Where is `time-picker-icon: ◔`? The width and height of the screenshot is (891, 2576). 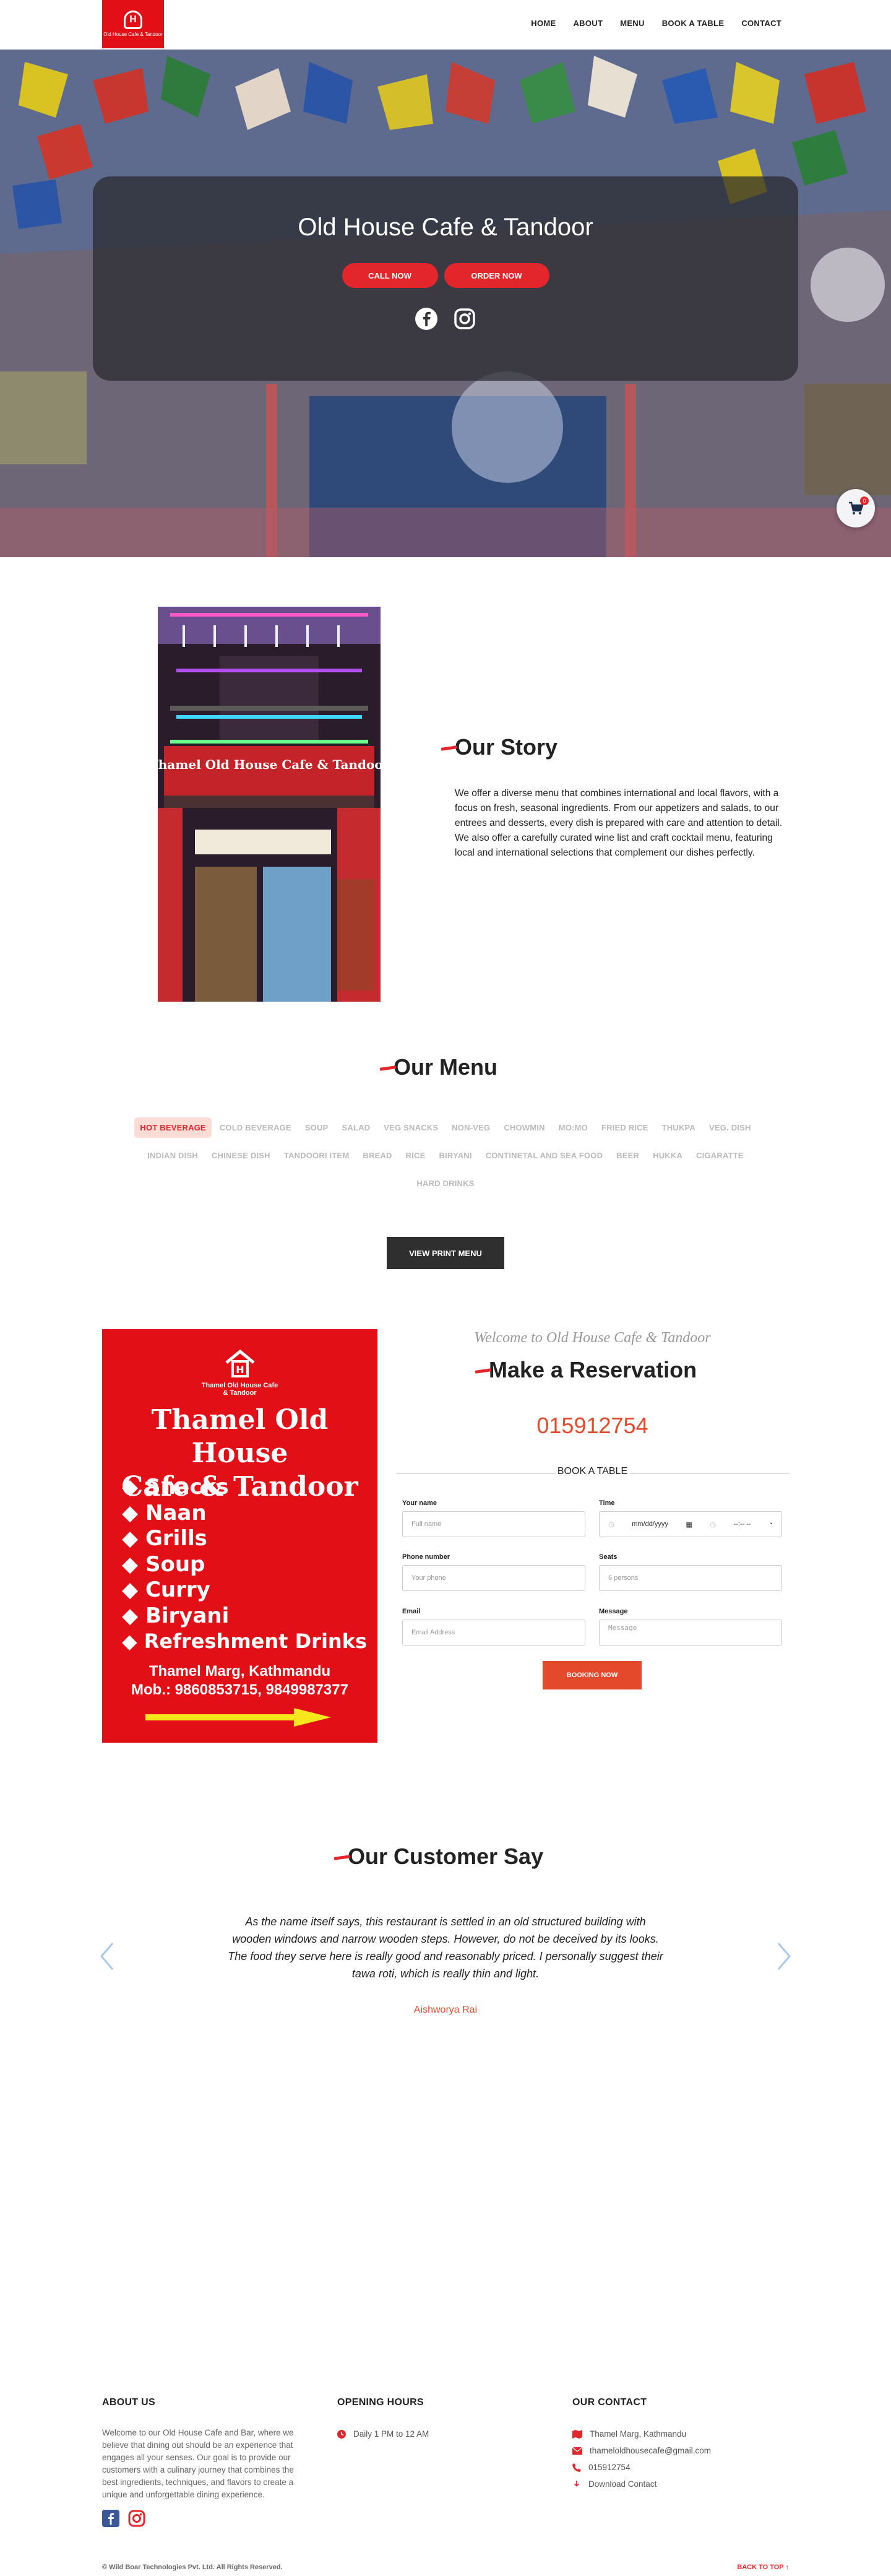 time-picker-icon: ◔ is located at coordinates (770, 1524).